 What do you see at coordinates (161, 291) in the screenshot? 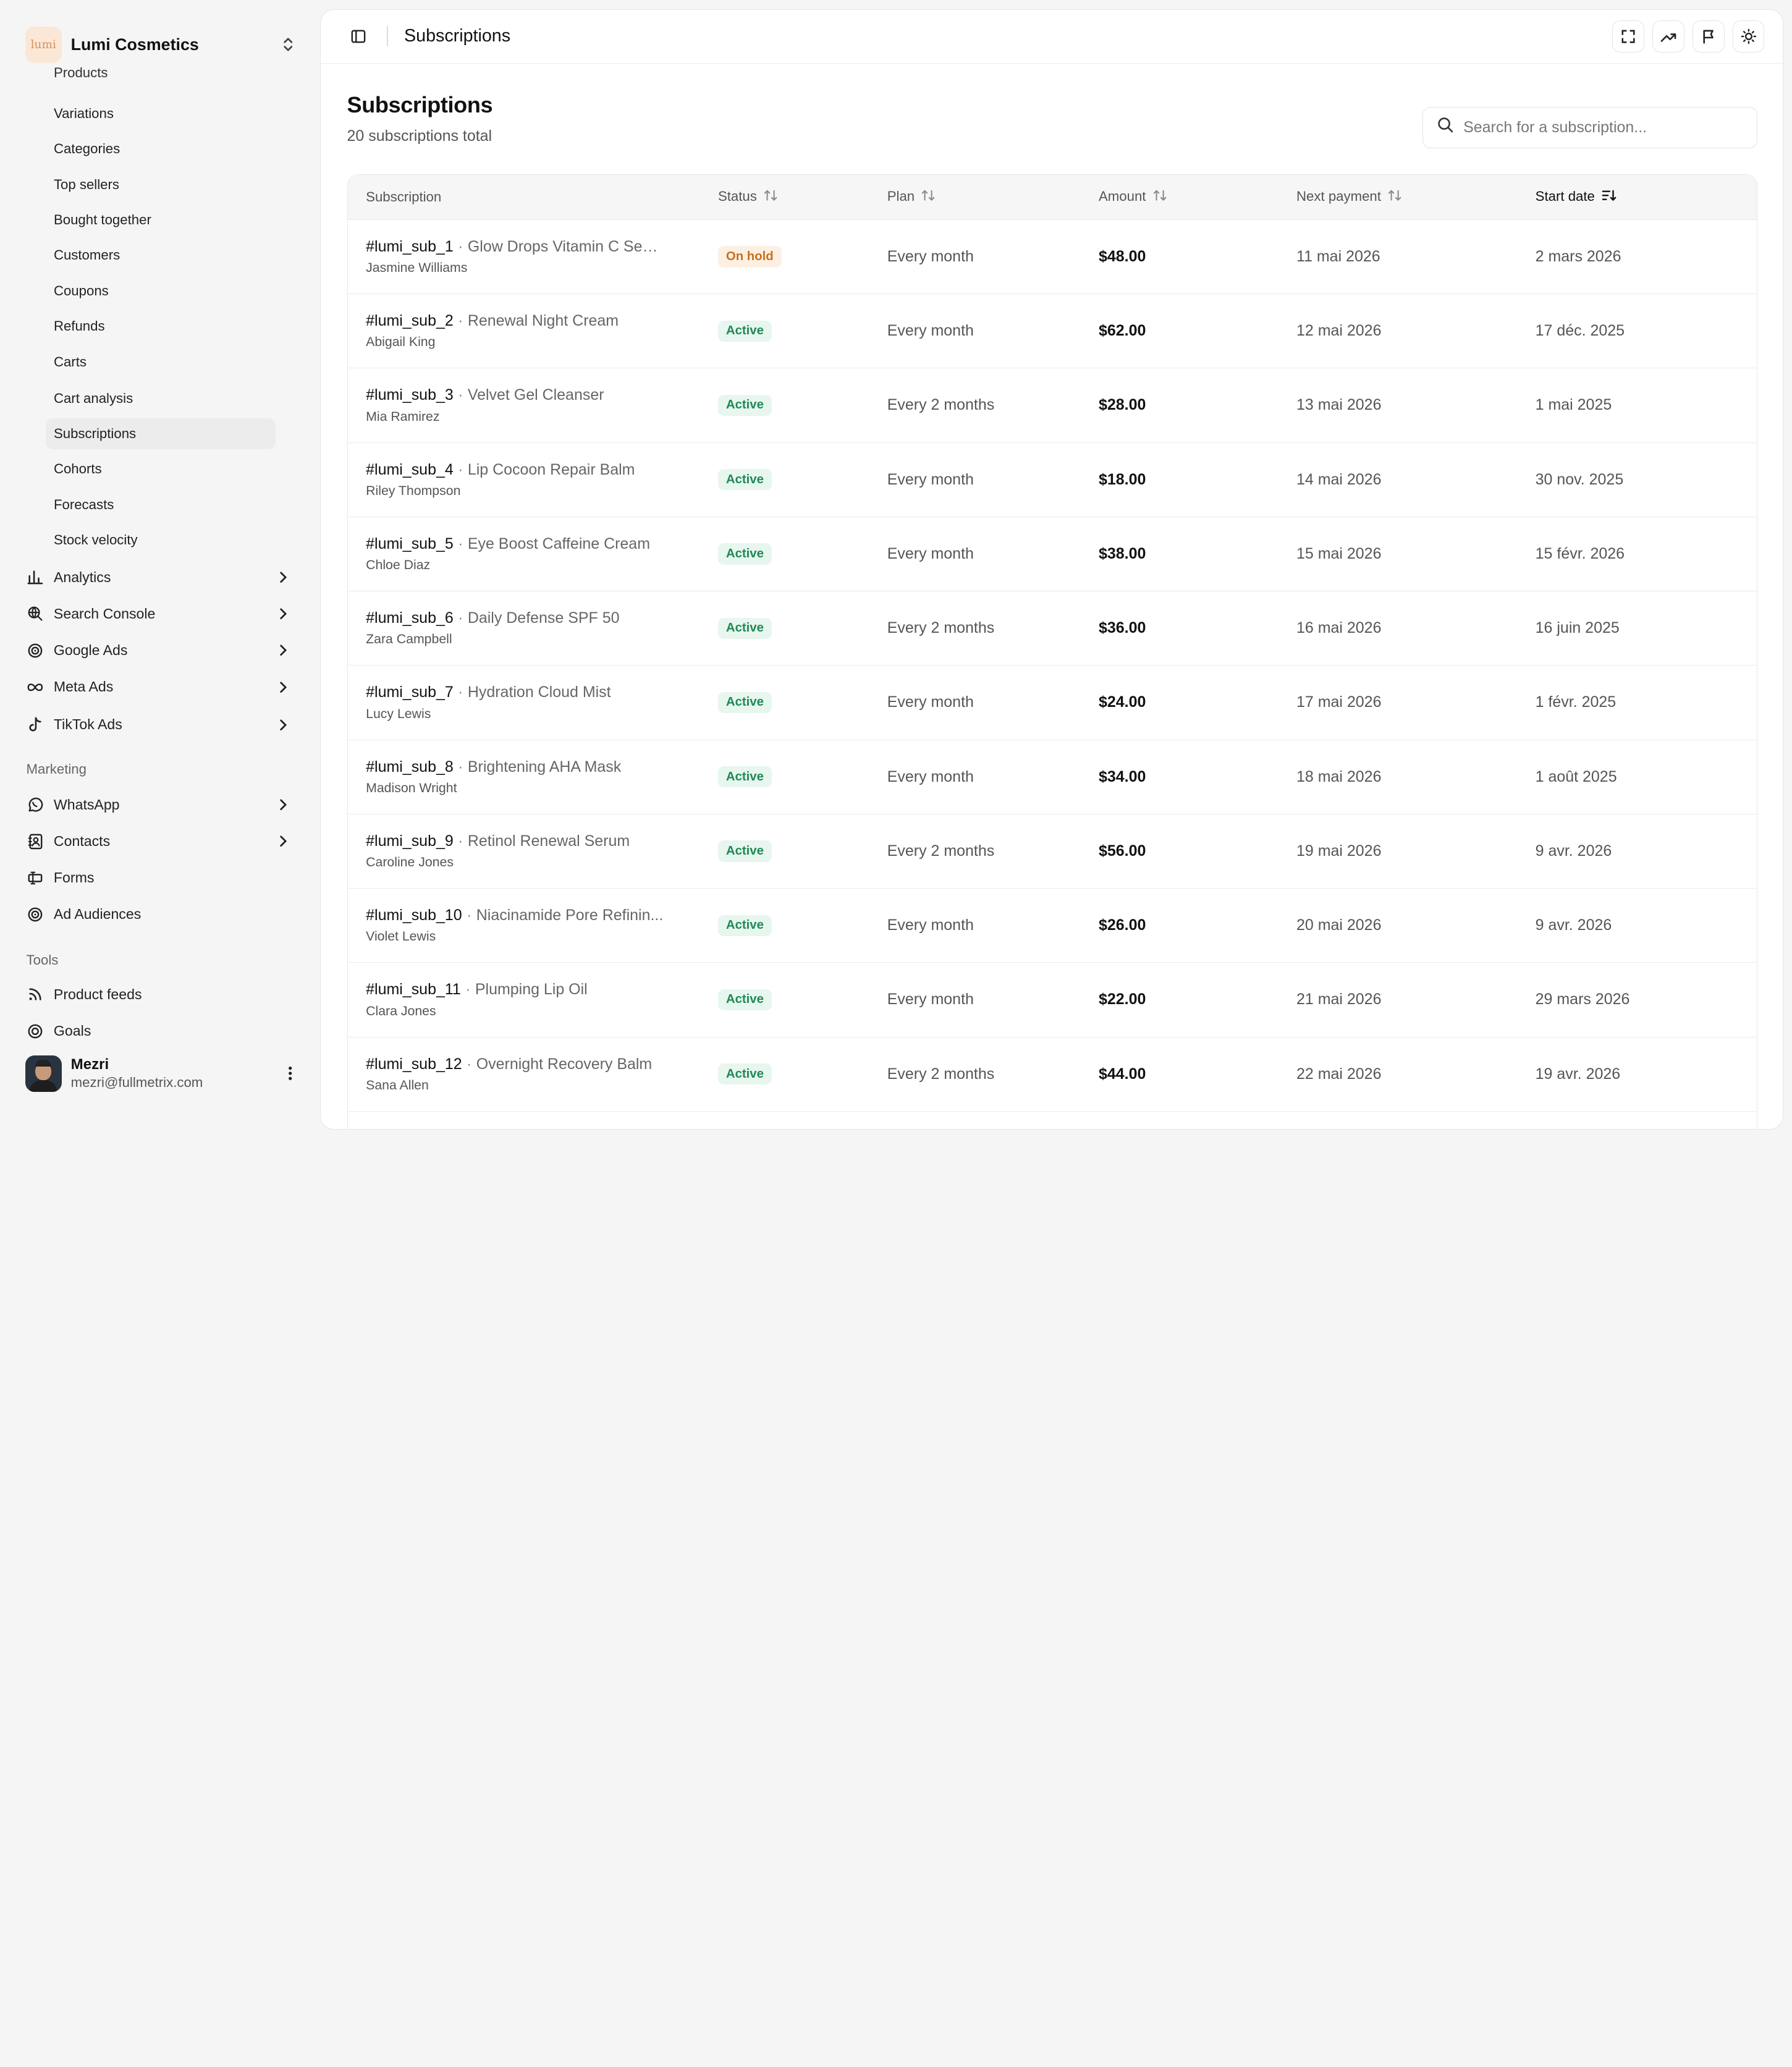
I see `sidebar-item-coupons: Coupons` at bounding box center [161, 291].